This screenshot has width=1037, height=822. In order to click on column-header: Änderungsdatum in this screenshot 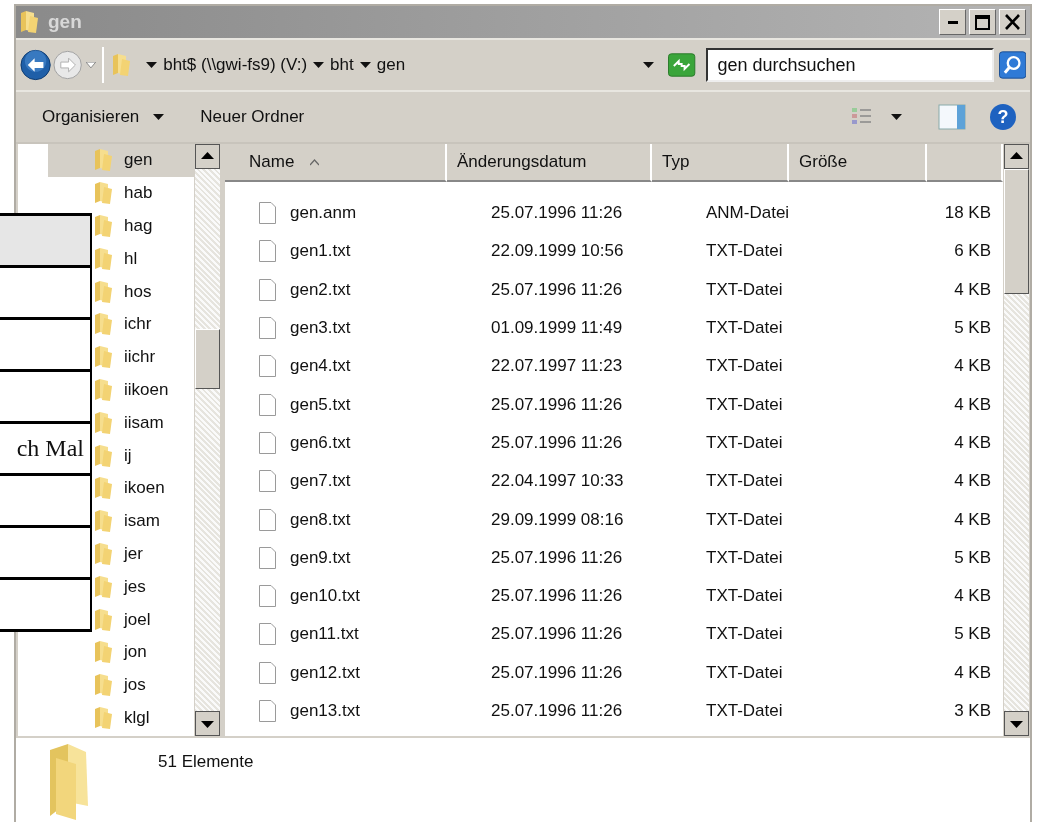, I will do `click(549, 163)`.